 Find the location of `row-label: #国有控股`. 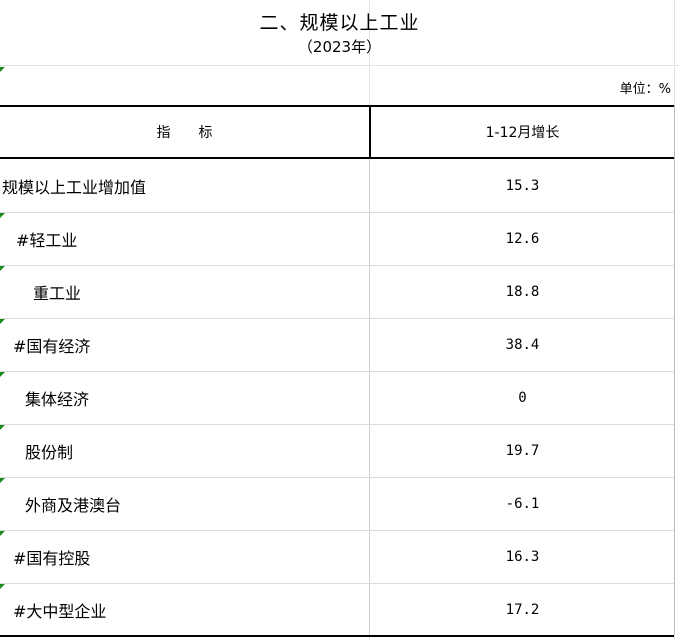

row-label: #国有控股 is located at coordinates (52, 558).